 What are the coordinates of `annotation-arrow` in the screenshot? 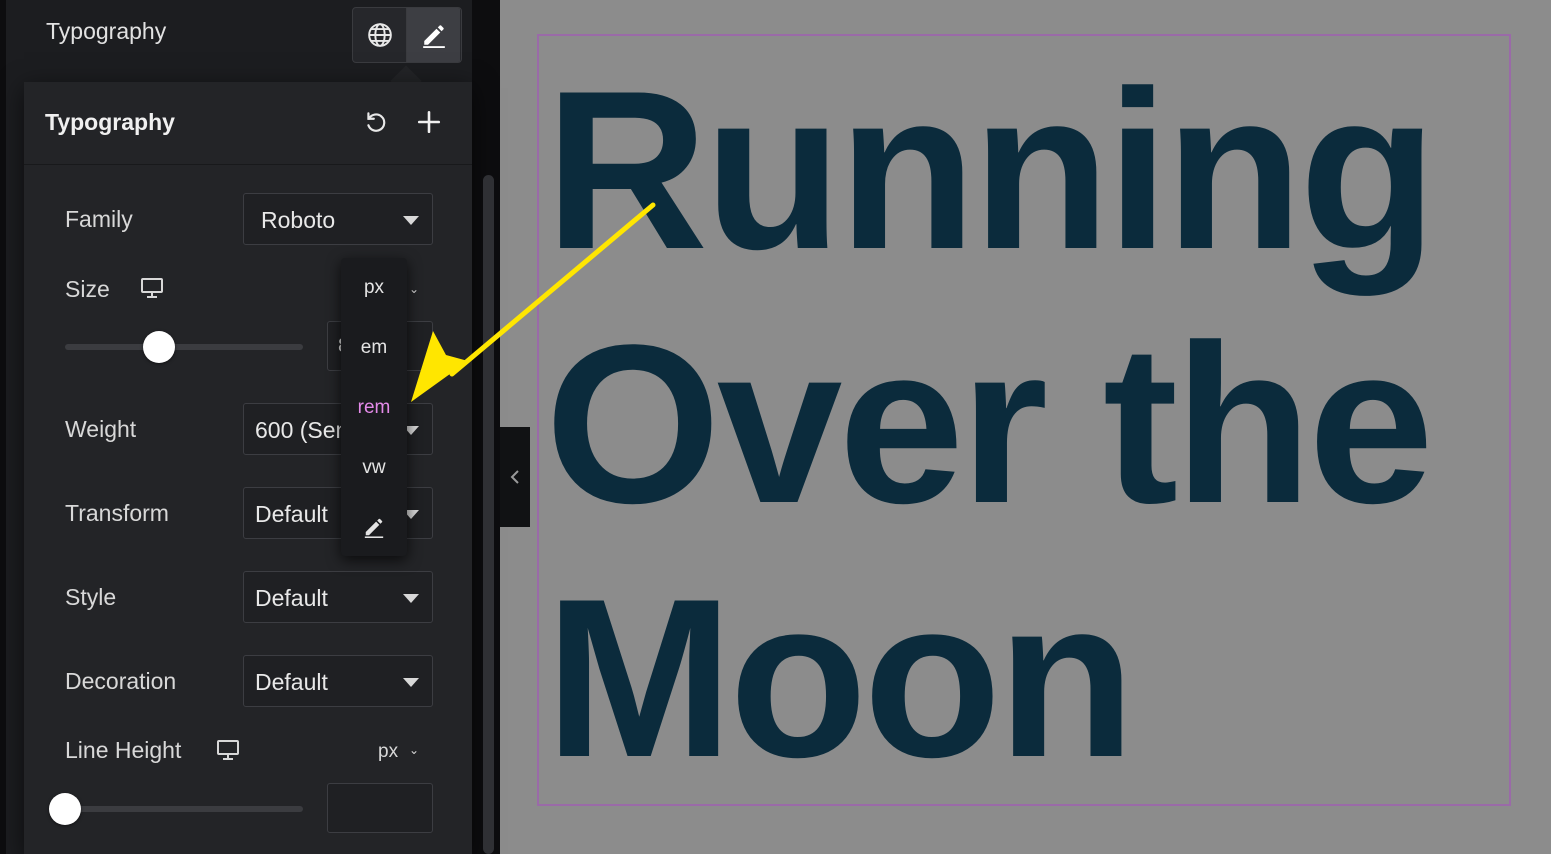 It's located at (533, 302).